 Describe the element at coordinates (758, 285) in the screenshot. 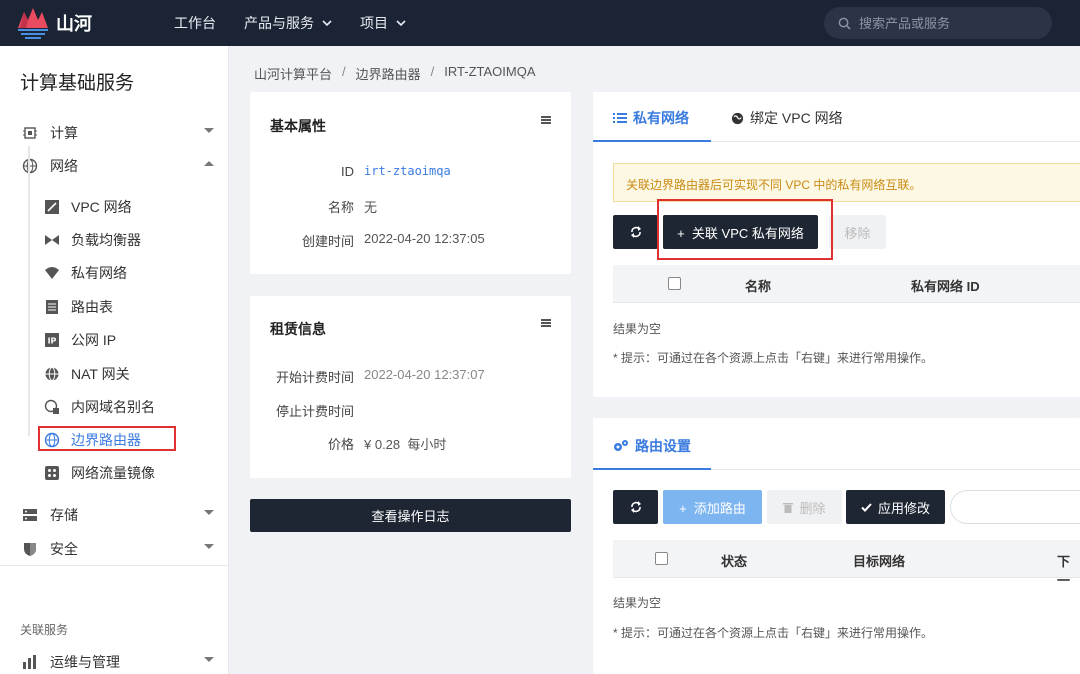

I see `column-header-name: 名称` at that location.